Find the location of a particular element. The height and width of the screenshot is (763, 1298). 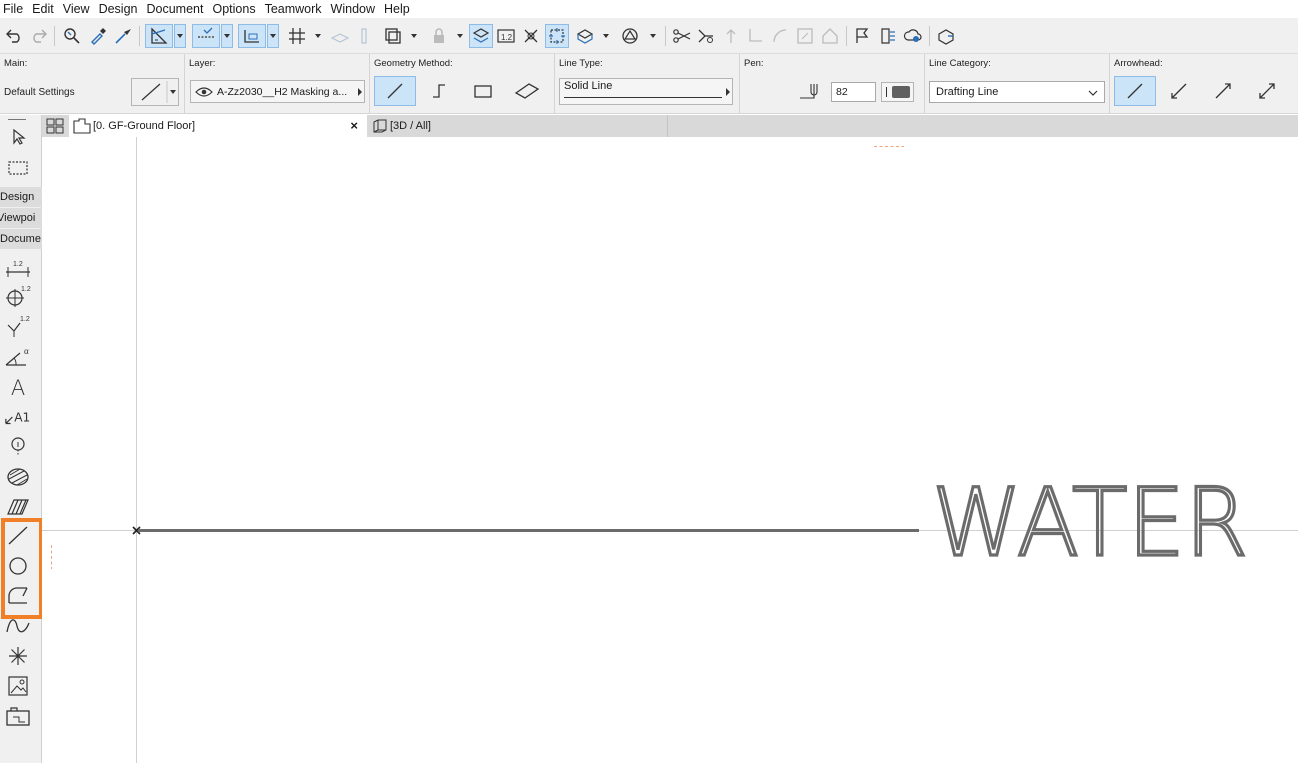

label-tool: A1 is located at coordinates (18, 417).